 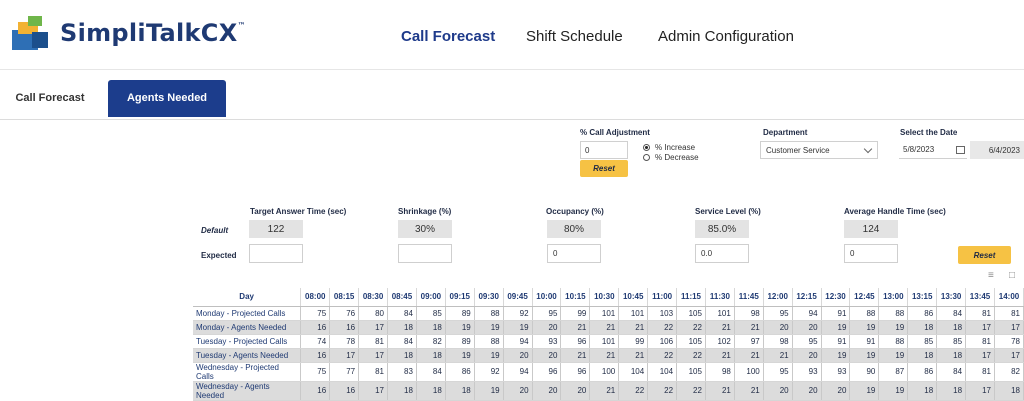 What do you see at coordinates (691, 297) in the screenshot?
I see `time-column-header: 11:15` at bounding box center [691, 297].